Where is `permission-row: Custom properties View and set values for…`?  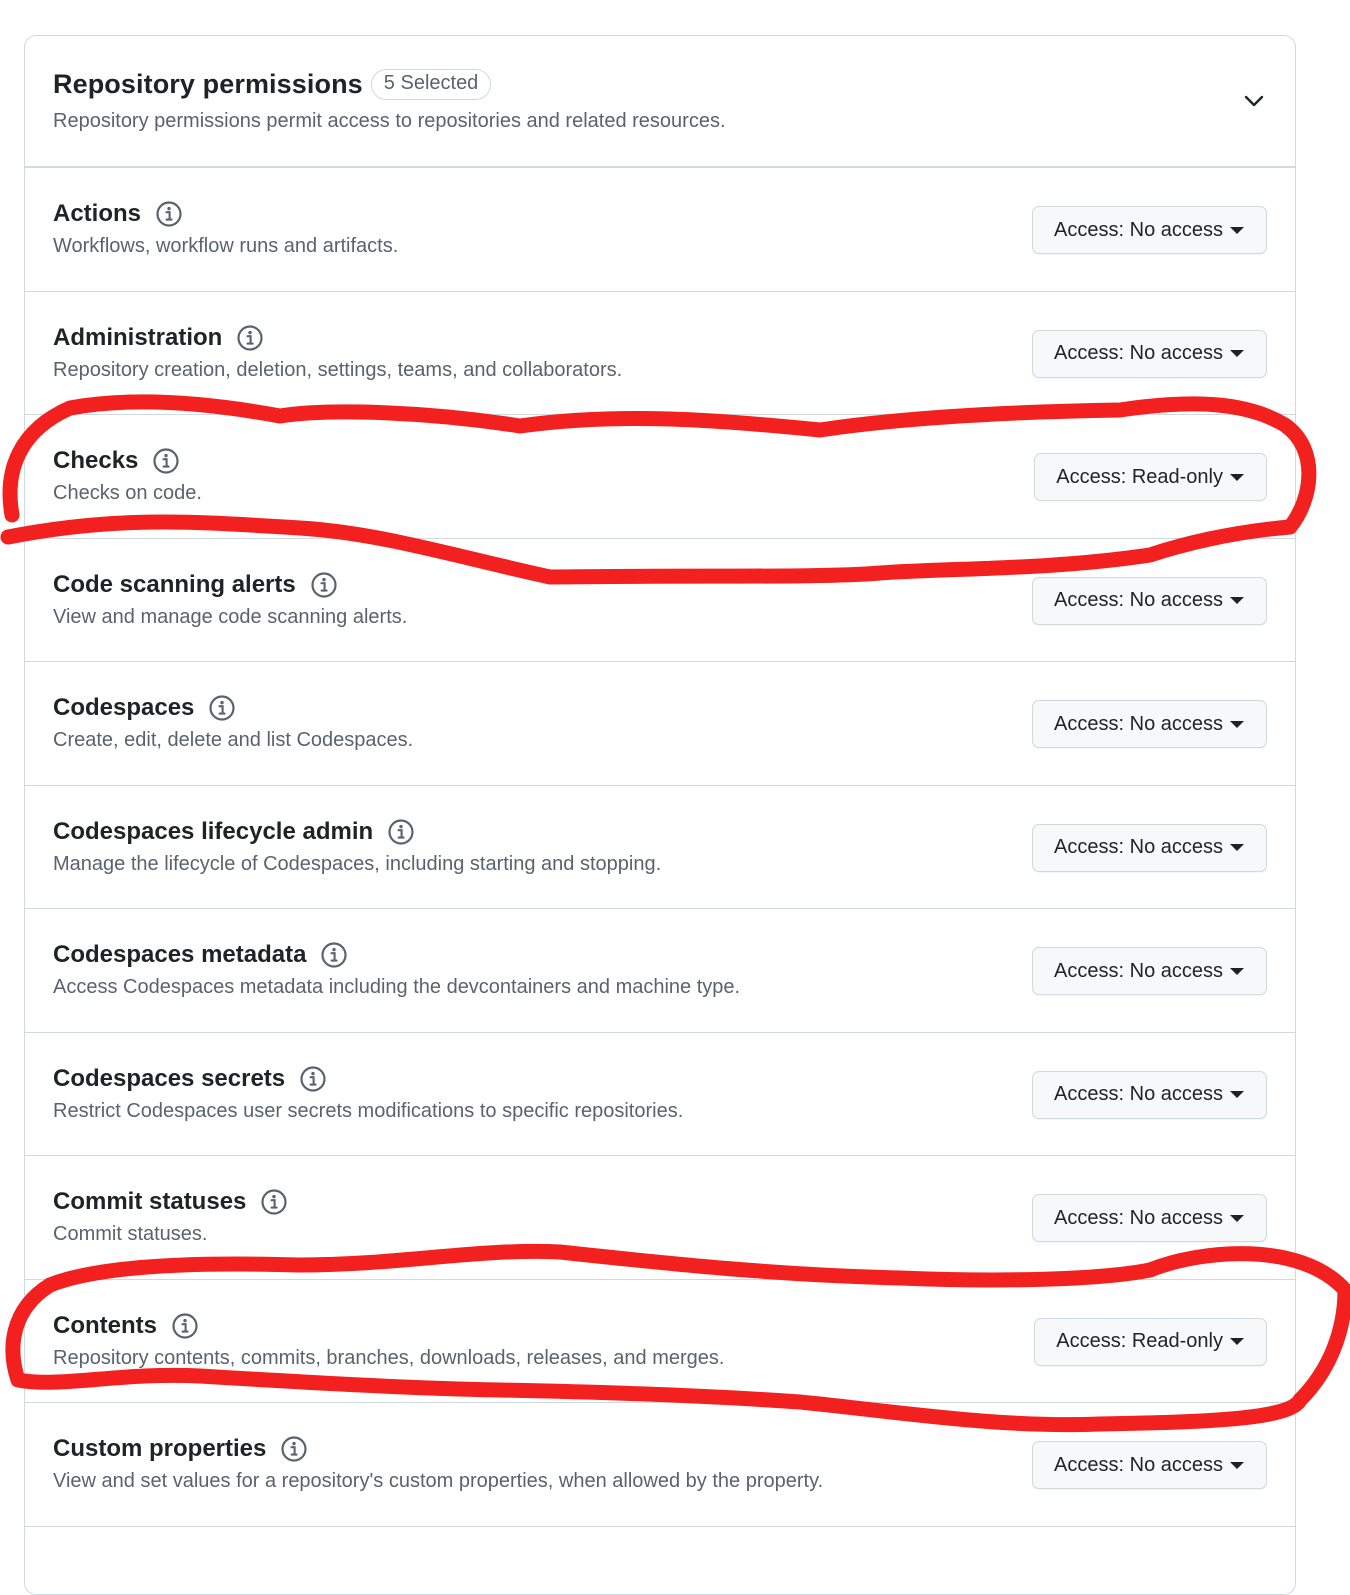
permission-row: Custom properties View and set values for… is located at coordinates (660, 1465).